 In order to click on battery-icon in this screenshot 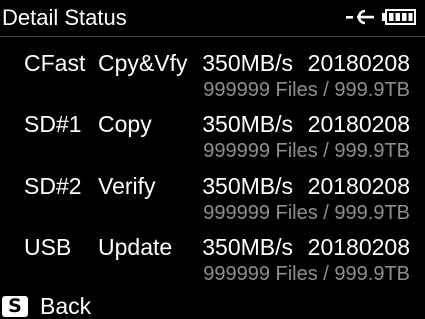, I will do `click(399, 17)`.